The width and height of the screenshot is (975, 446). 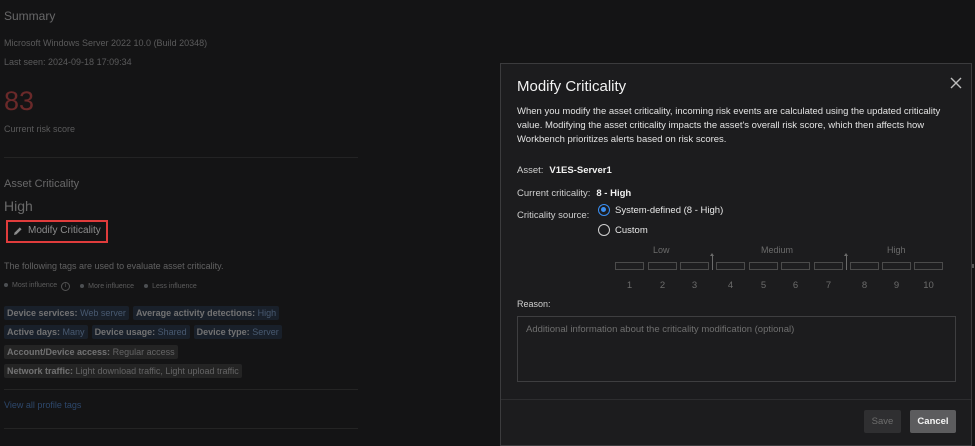 What do you see at coordinates (42, 184) in the screenshot?
I see `asset-criticality-heading: Asset Criticality` at bounding box center [42, 184].